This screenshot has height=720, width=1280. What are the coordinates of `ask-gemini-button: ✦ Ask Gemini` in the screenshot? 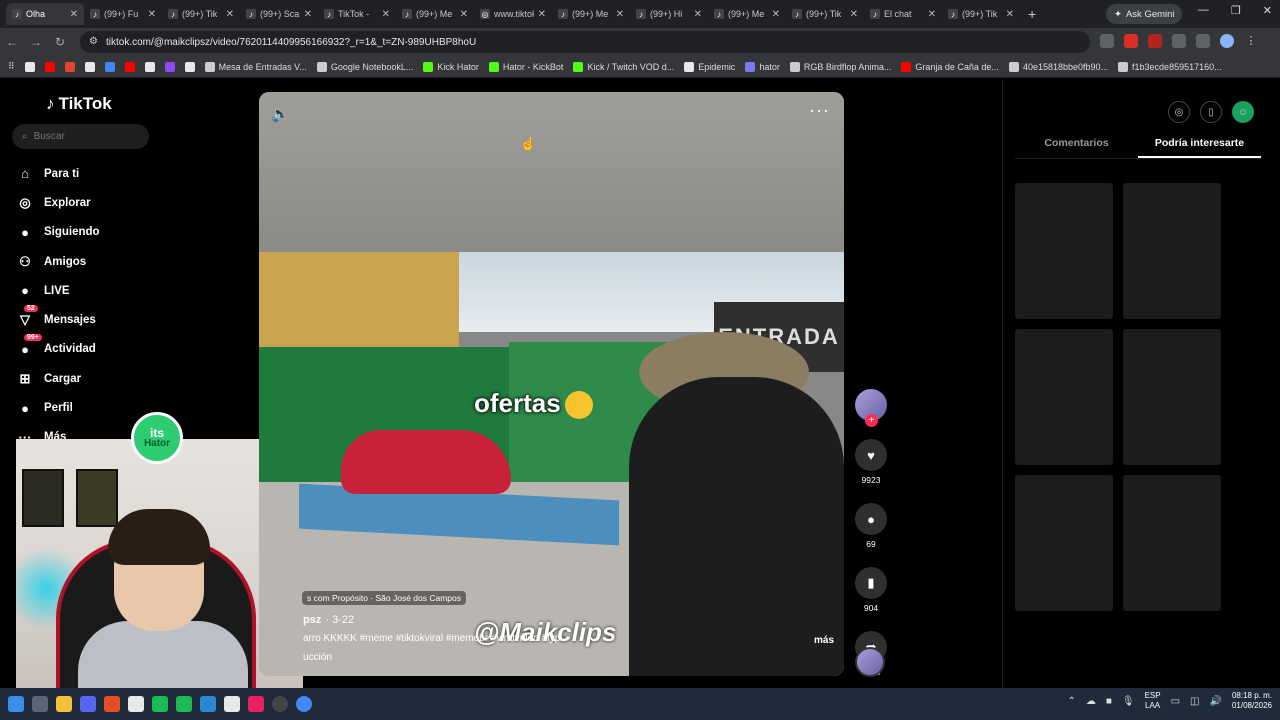 It's located at (1144, 14).